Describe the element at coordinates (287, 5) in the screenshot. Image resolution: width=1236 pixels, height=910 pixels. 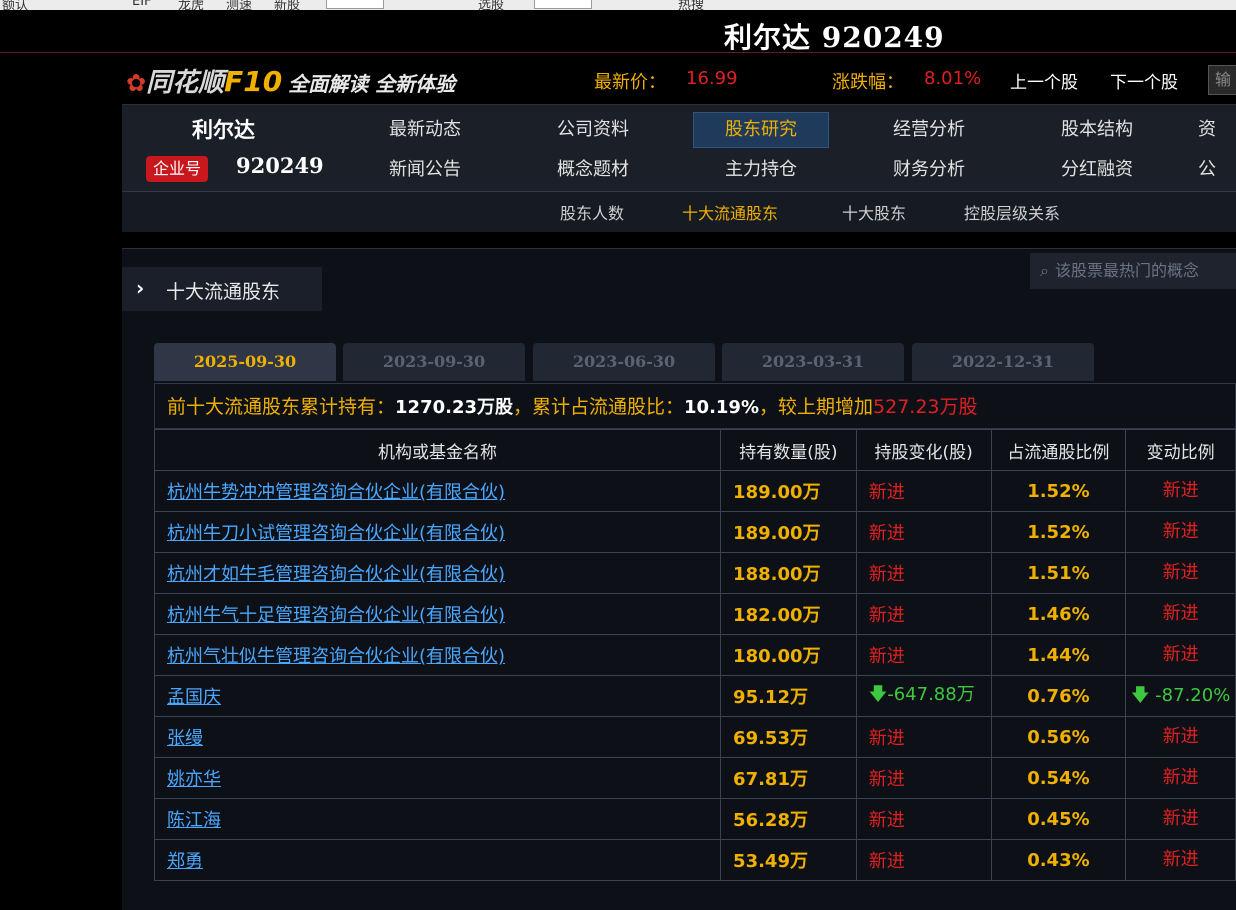
I see `toolbar-item: 新股` at that location.